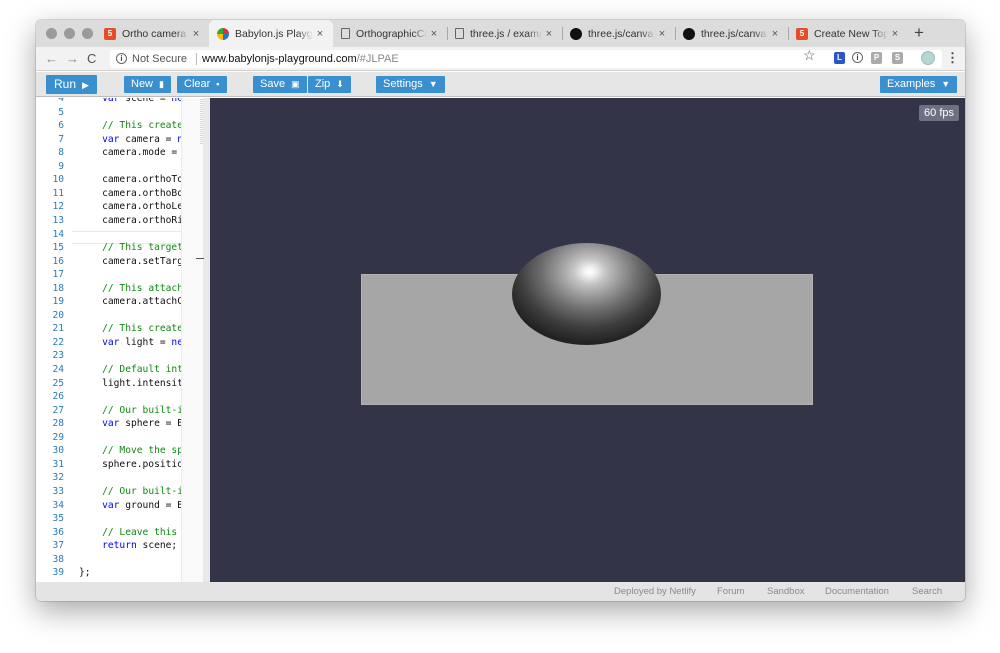 This screenshot has width=1000, height=653. I want to click on line-number: 37, so click(58, 546).